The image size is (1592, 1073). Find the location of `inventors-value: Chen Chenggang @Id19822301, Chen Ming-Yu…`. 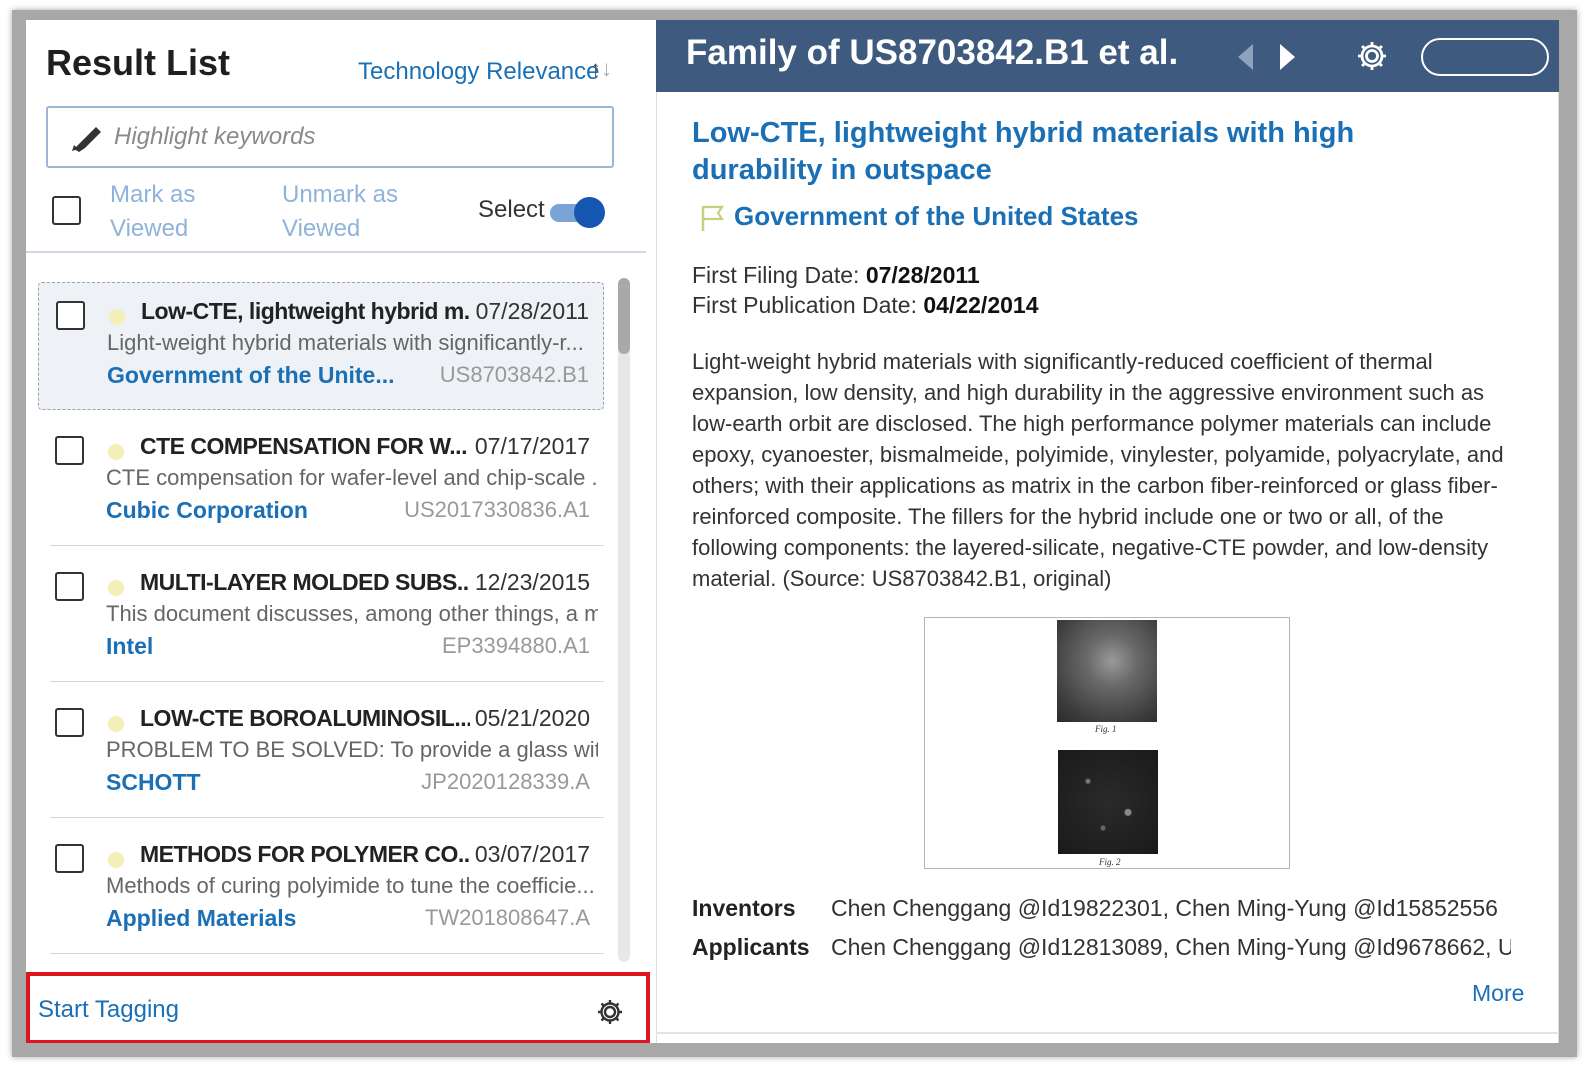

inventors-value: Chen Chenggang @Id19822301, Chen Ming-Yu… is located at coordinates (1164, 908).